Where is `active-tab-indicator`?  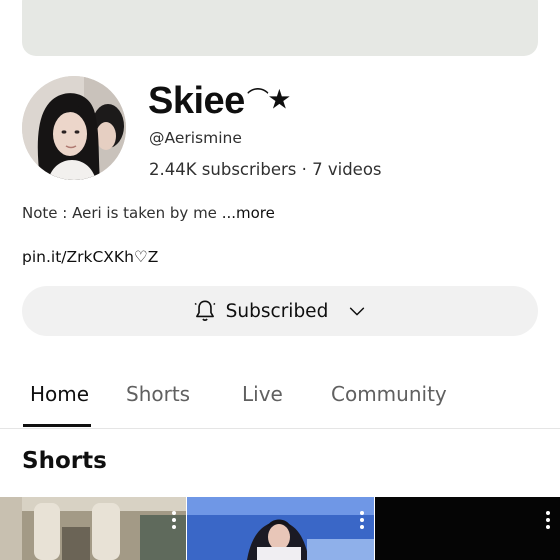 active-tab-indicator is located at coordinates (57, 425).